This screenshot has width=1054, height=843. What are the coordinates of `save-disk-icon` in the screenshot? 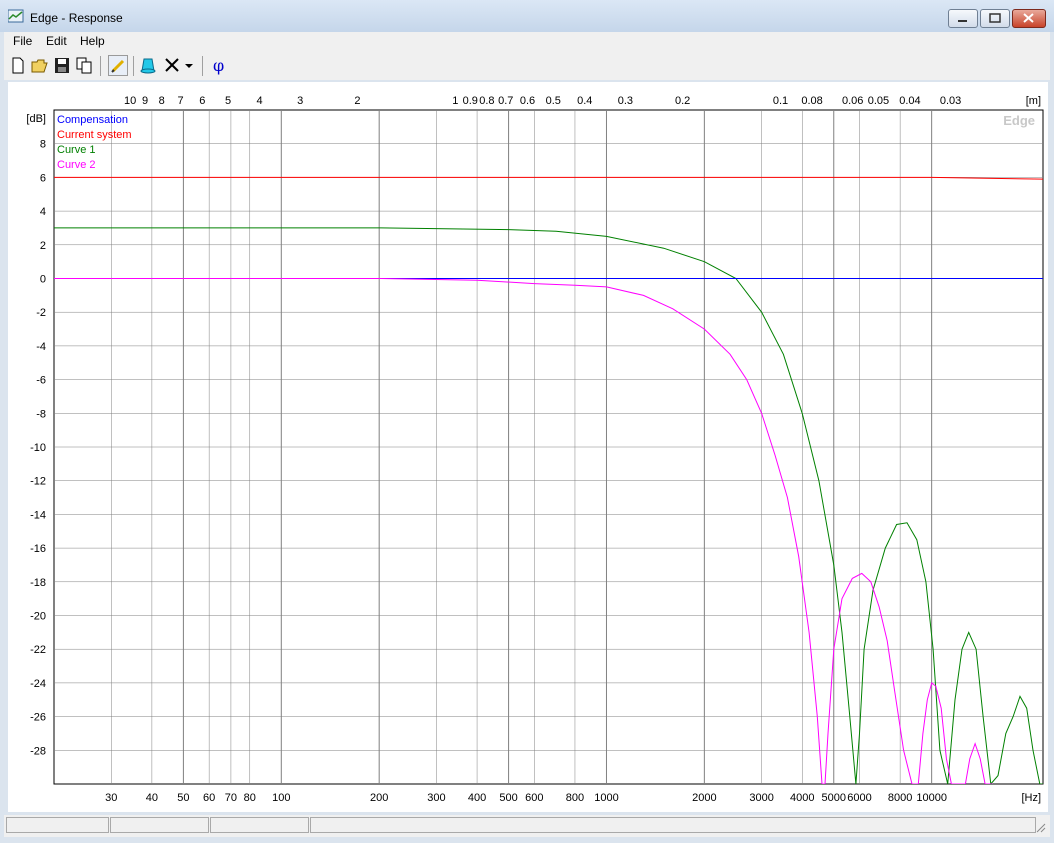 It's located at (62, 65).